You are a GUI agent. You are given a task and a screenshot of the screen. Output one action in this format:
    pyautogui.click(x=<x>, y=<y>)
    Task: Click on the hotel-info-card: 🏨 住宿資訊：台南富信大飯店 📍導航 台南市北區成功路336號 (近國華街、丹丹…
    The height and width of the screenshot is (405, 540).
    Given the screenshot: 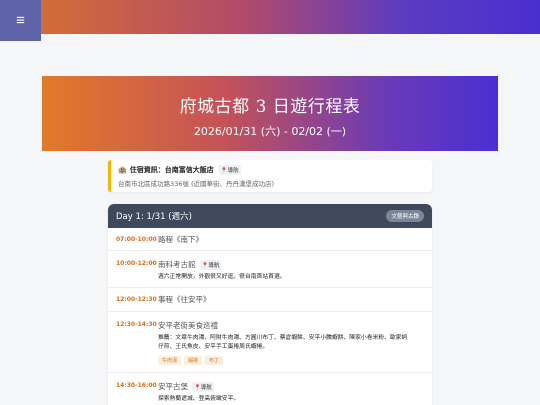 What is the action you would take?
    pyautogui.click(x=270, y=176)
    